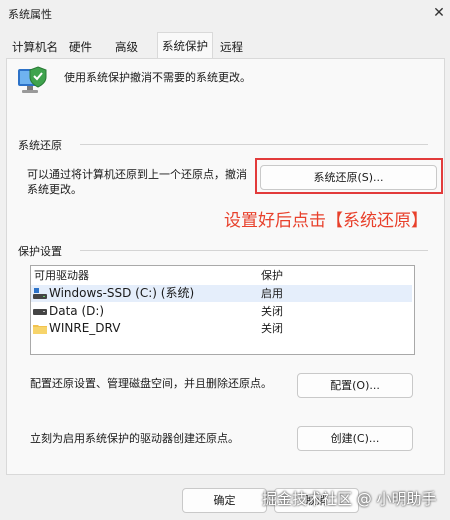  I want to click on window-title: 系统属性, so click(30, 14).